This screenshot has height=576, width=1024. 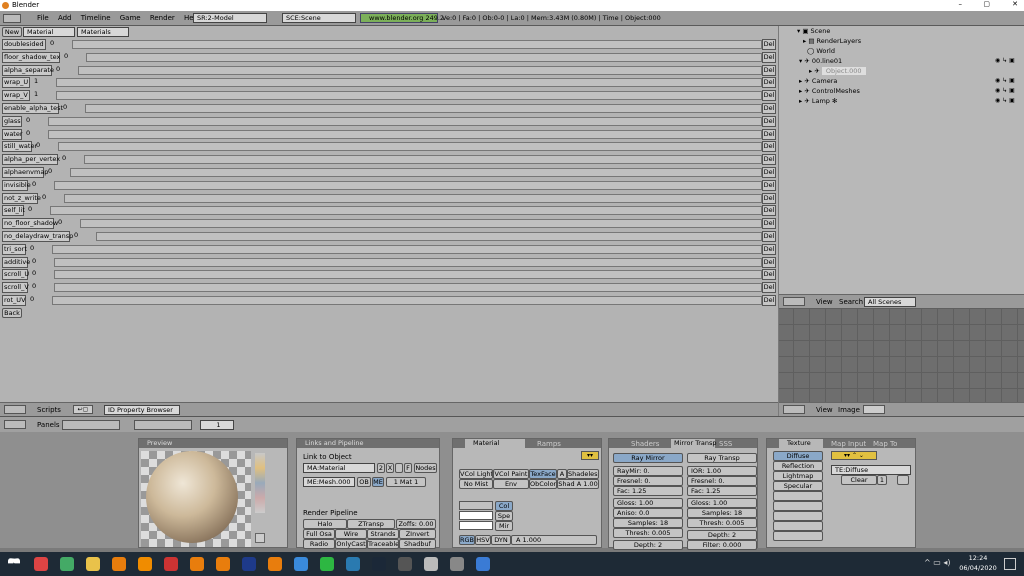 What do you see at coordinates (399, 468) in the screenshot?
I see `fake-user-icon` at bounding box center [399, 468].